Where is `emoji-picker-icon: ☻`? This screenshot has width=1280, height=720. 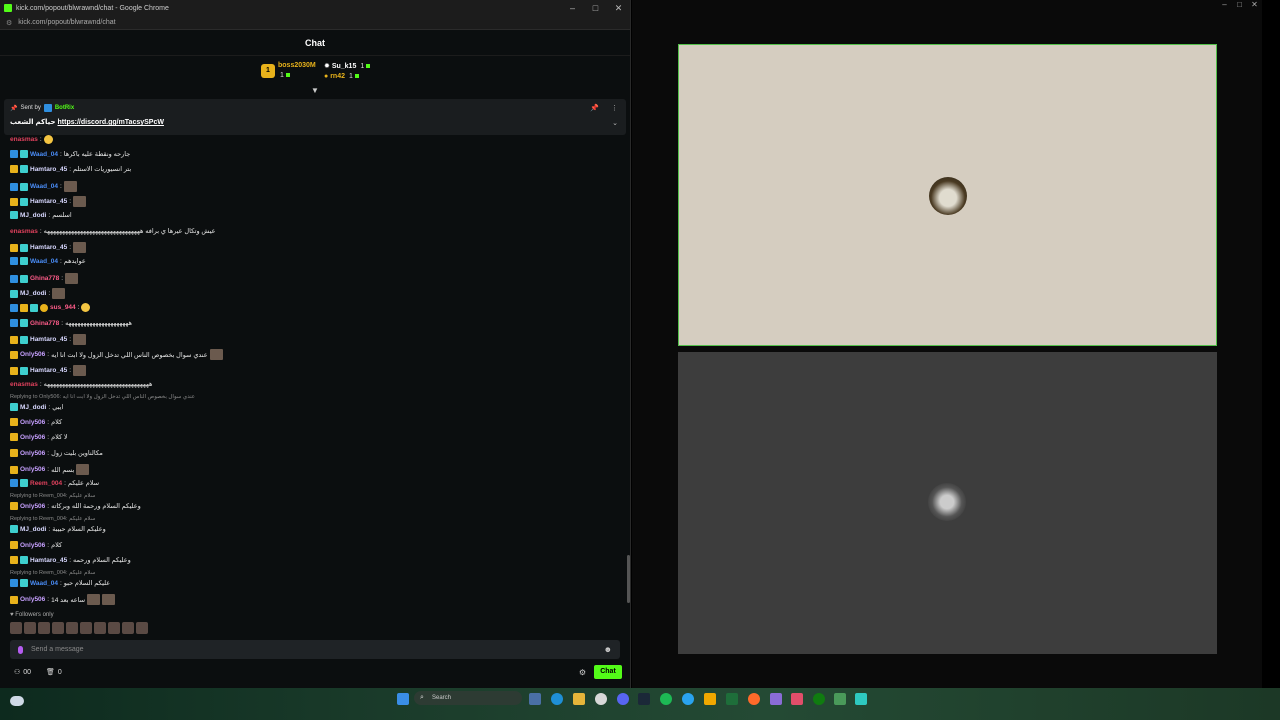 emoji-picker-icon: ☻ is located at coordinates (608, 649).